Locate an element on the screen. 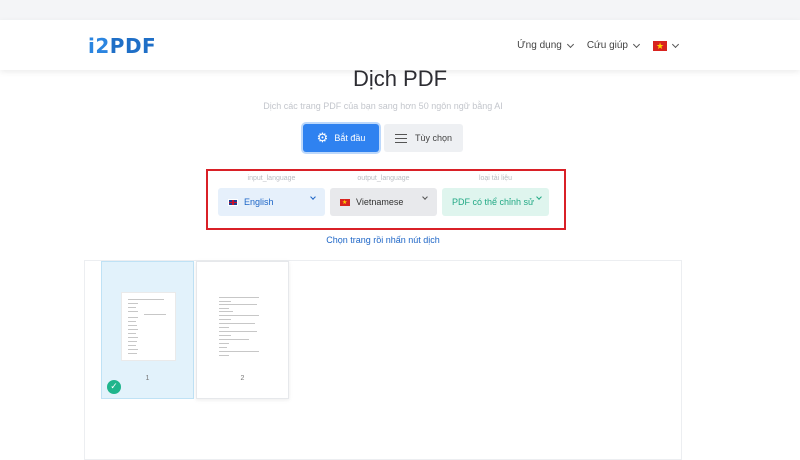 The height and width of the screenshot is (460, 800). page-thumbnail-card: 2 is located at coordinates (242, 330).